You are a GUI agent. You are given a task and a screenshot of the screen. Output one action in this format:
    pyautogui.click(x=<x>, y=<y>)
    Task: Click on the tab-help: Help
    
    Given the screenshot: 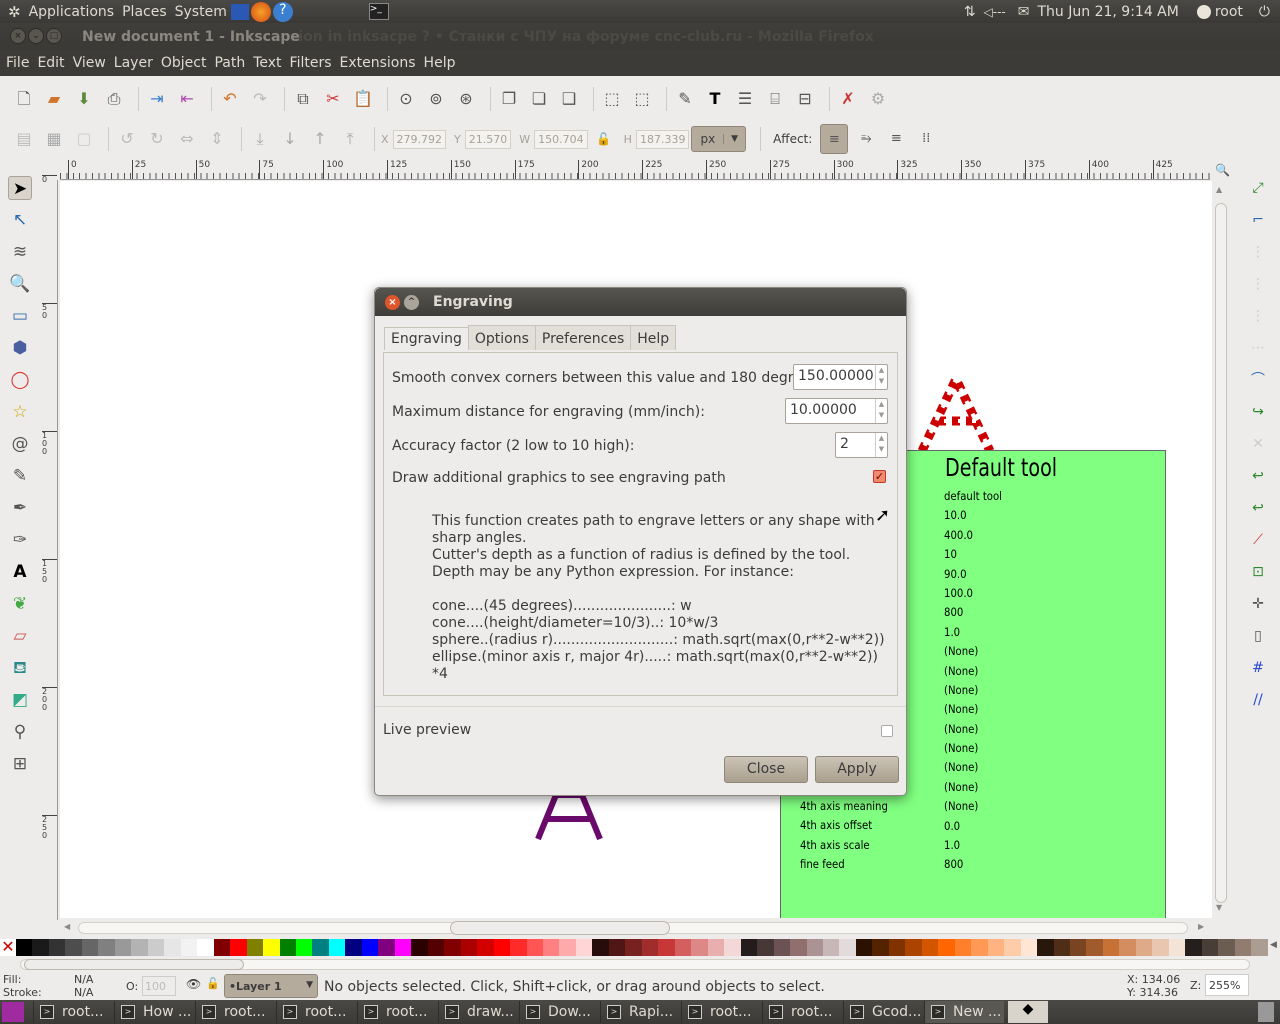 What is the action you would take?
    pyautogui.click(x=653, y=337)
    